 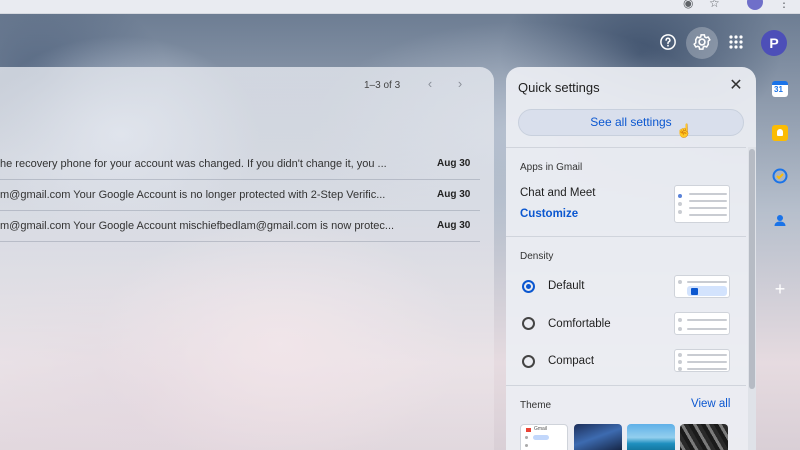 What do you see at coordinates (579, 324) in the screenshot?
I see `density-comfortable-label: Comfortable` at bounding box center [579, 324].